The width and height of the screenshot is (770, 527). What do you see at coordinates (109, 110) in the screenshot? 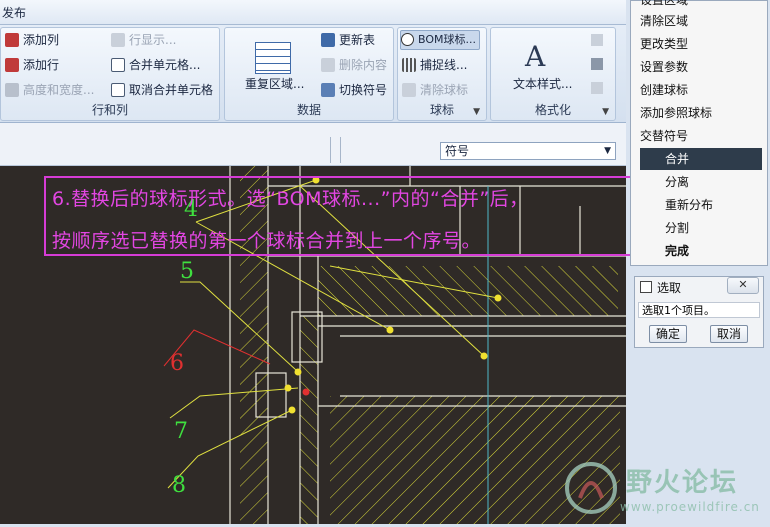
I see `group-label-rows-columns: 行和列` at bounding box center [109, 110].